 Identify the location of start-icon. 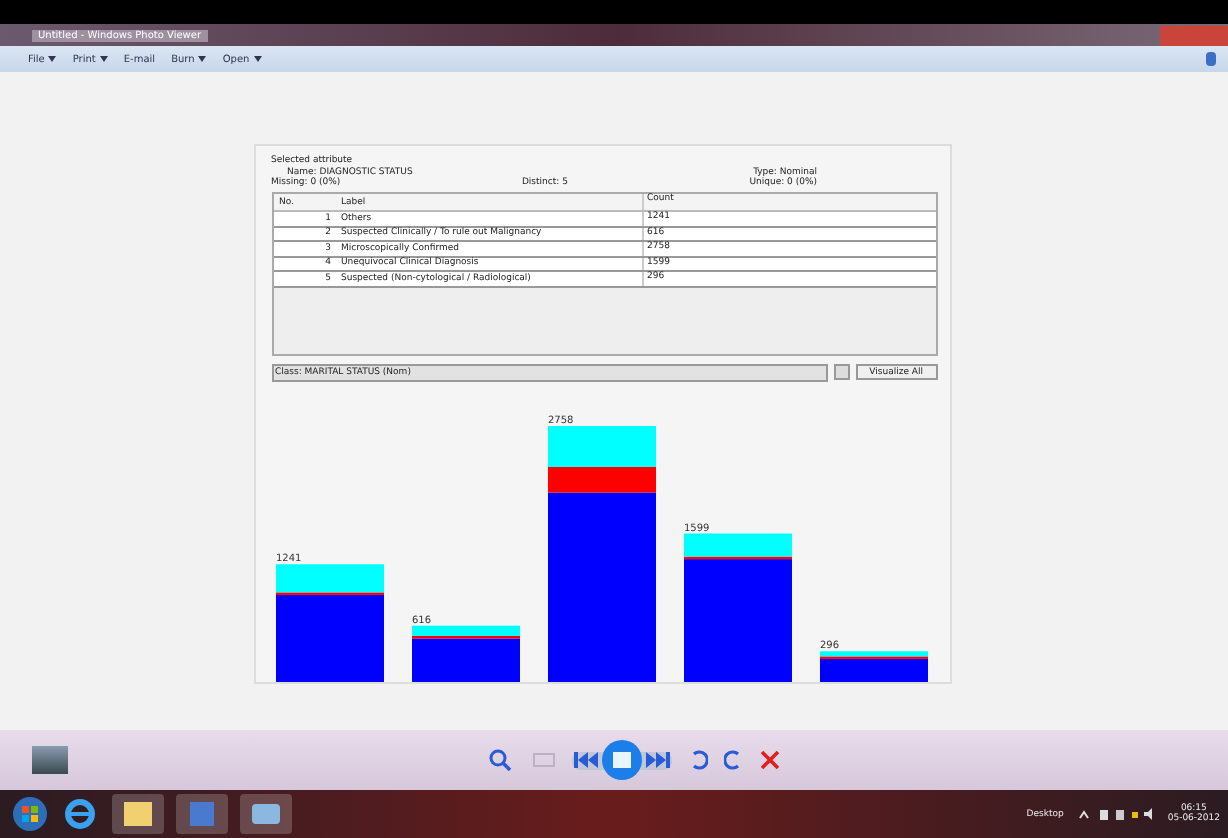
(30, 814).